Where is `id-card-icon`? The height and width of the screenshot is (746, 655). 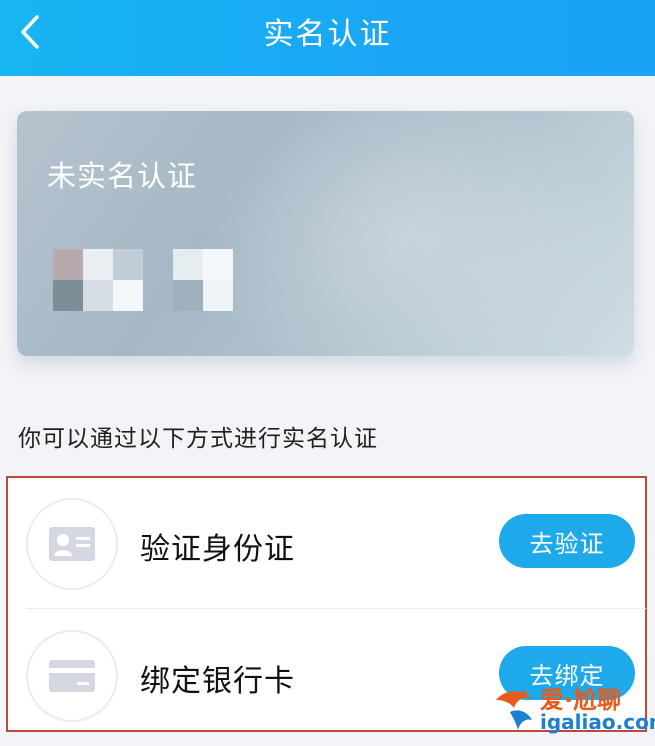 id-card-icon is located at coordinates (72, 544).